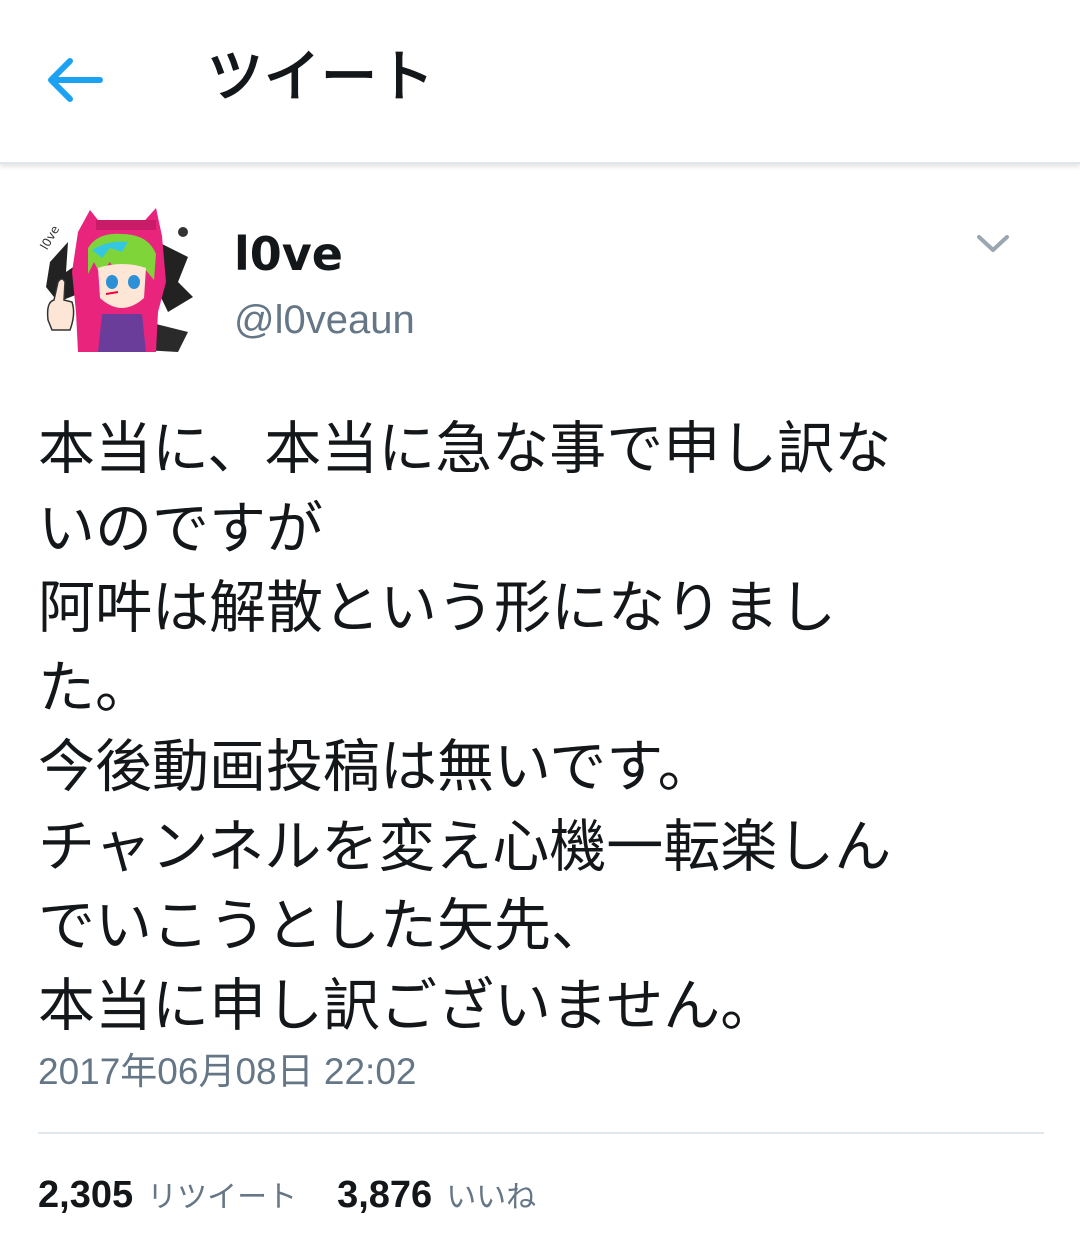 This screenshot has height=1248, width=1080. Describe the element at coordinates (323, 926) in the screenshot. I see `tweet-text-line: でいこうとした矢先、` at that location.